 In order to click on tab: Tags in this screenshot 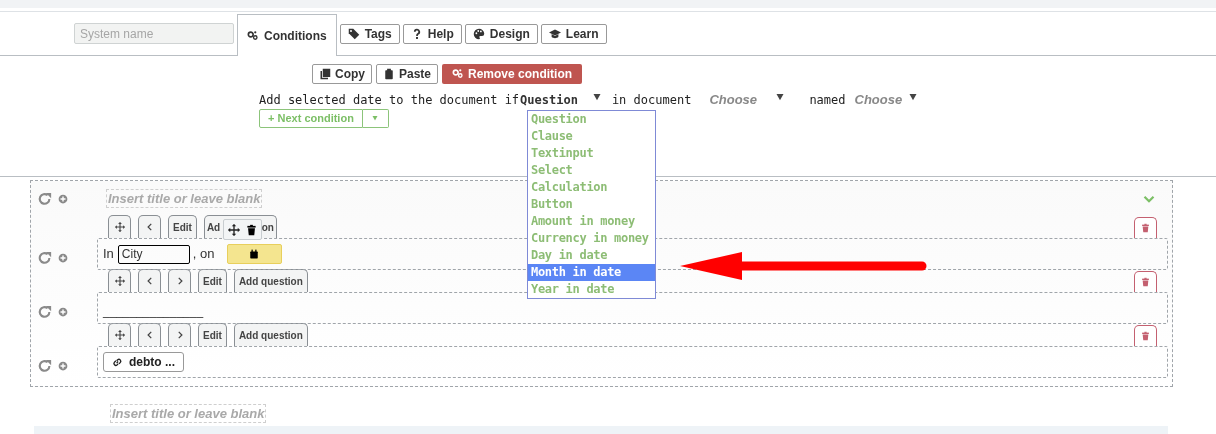, I will do `click(369, 34)`.